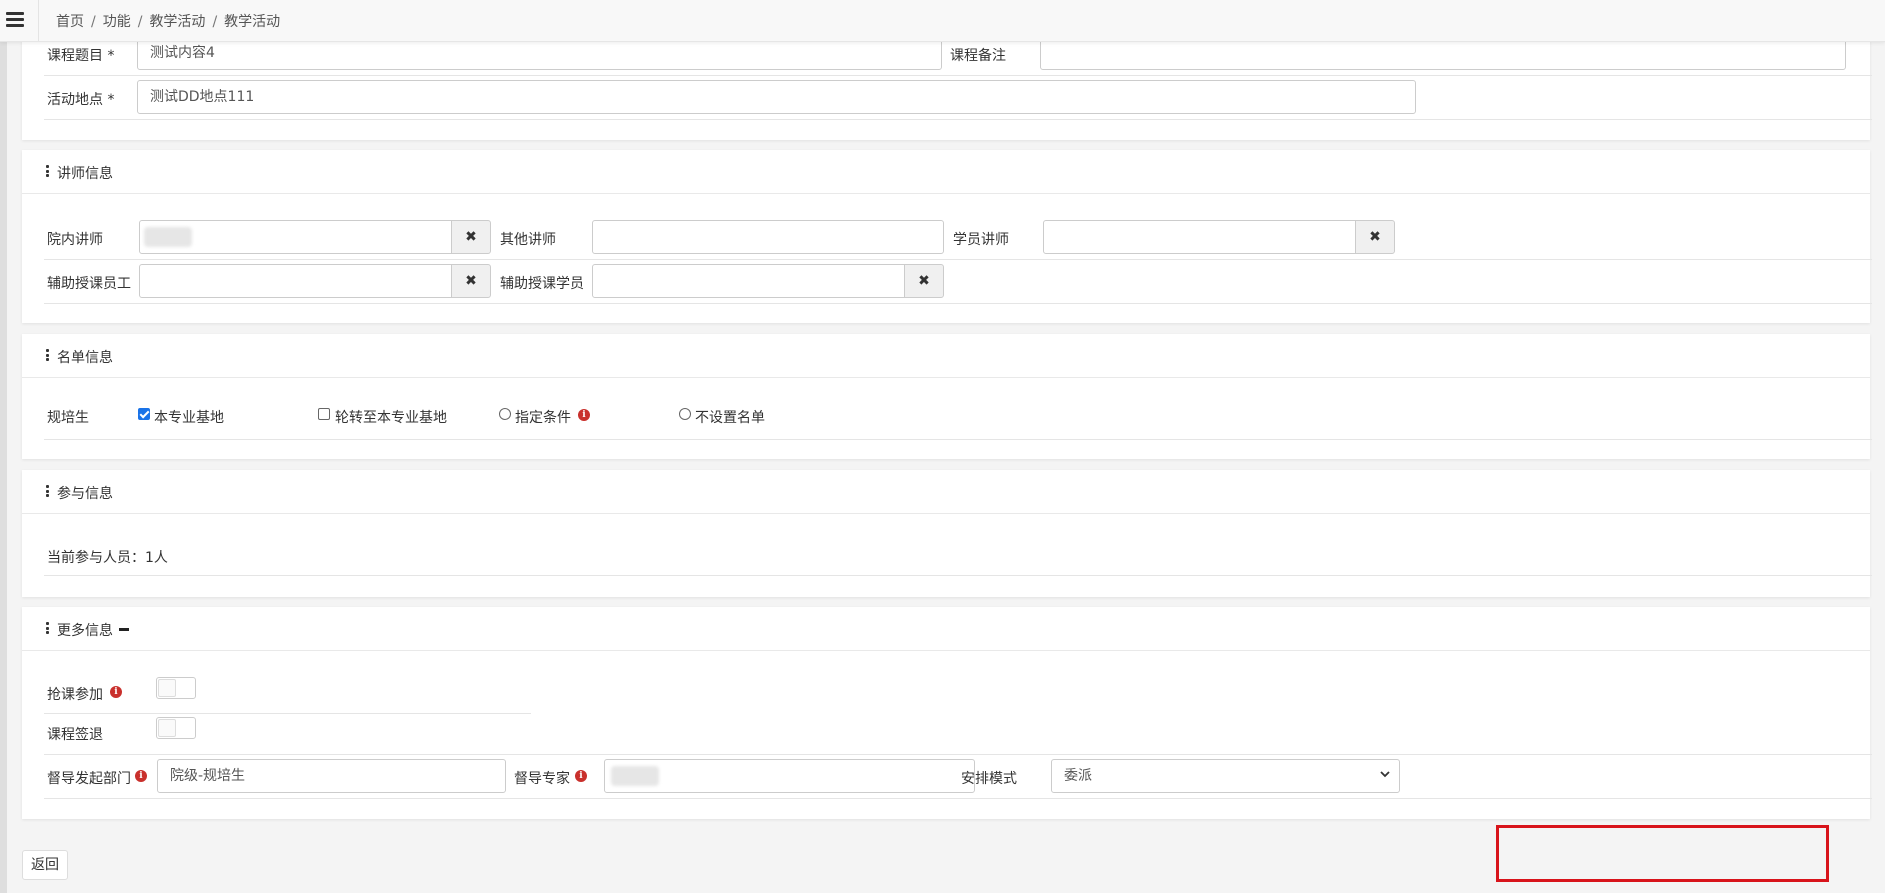  I want to click on rotate-to-base-checkbox, so click(324, 414).